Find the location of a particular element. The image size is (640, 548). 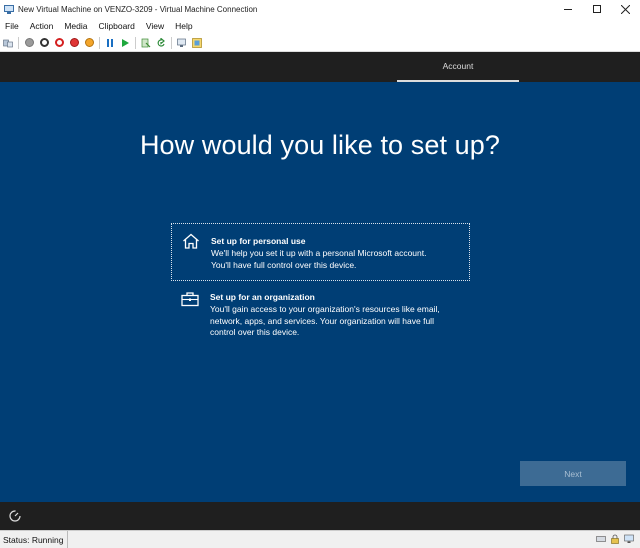

maximize-icon is located at coordinates (596, 9).